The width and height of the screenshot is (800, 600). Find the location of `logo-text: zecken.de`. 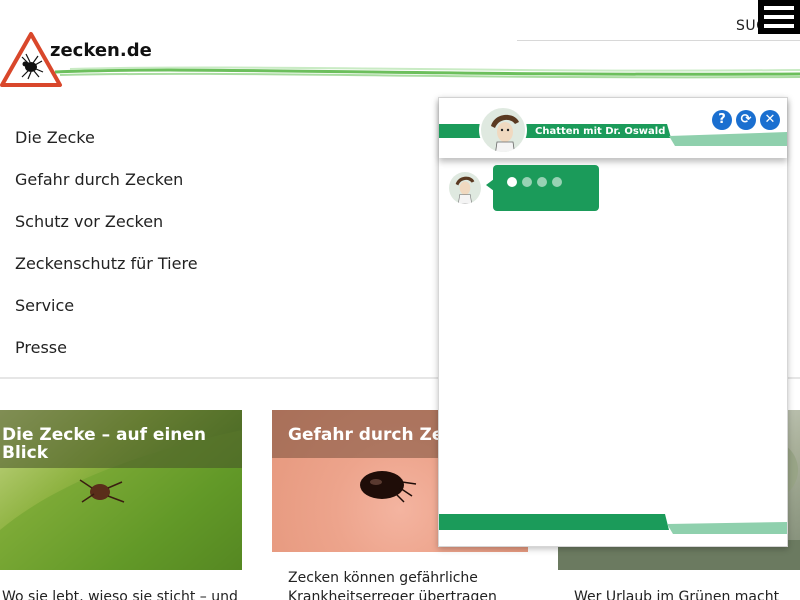

logo-text: zecken.de is located at coordinates (101, 50).